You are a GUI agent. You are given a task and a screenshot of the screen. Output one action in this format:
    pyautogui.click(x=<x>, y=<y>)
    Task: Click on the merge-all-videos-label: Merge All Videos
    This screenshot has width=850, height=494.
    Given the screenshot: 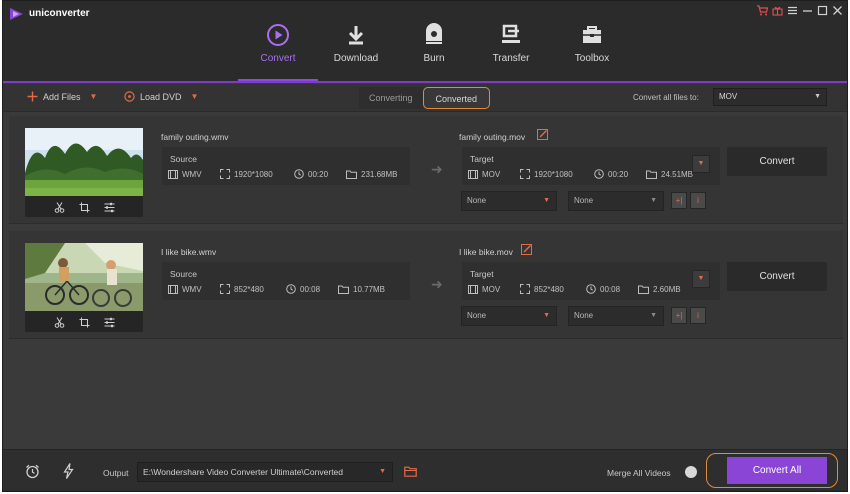 What is the action you would take?
    pyautogui.click(x=639, y=473)
    